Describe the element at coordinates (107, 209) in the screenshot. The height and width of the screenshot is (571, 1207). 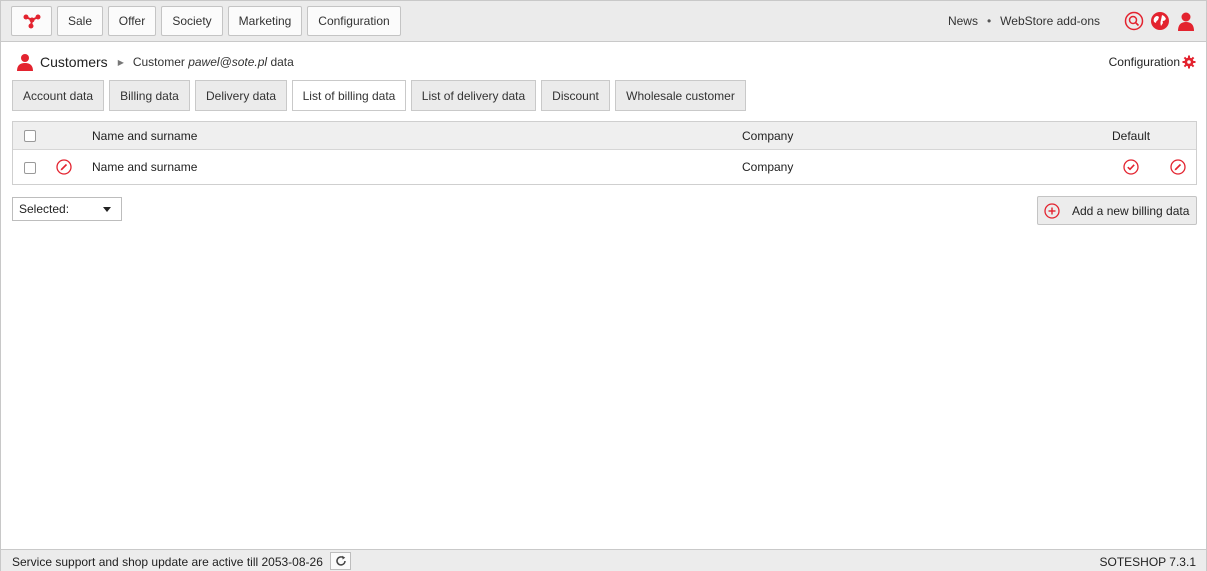
I see `chevron-down-icon` at that location.